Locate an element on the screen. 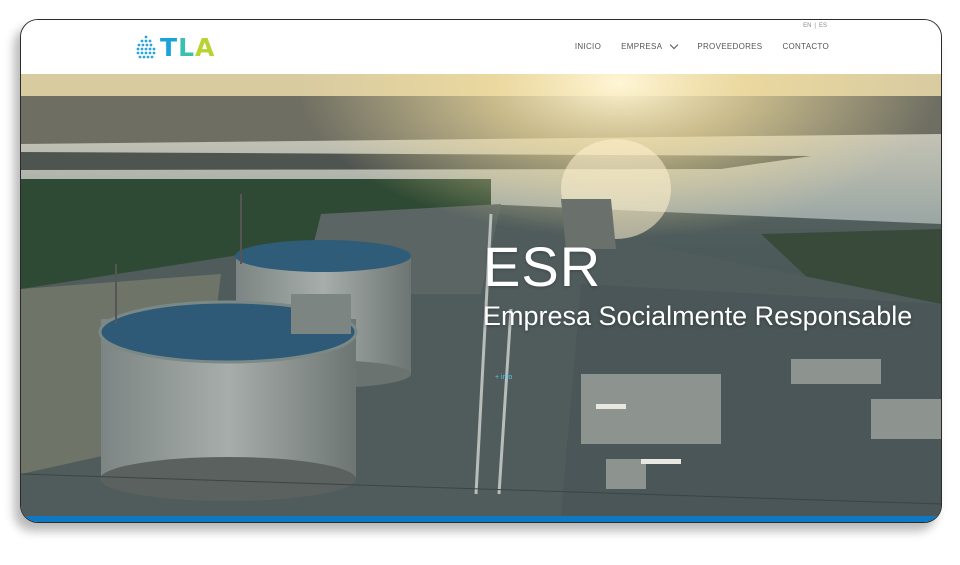  chevron-down-icon is located at coordinates (674, 45).